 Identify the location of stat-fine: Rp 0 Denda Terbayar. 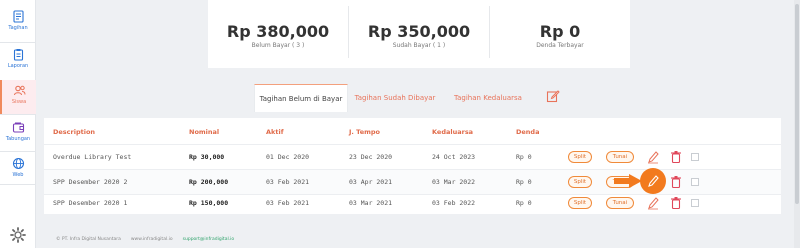
(560, 34).